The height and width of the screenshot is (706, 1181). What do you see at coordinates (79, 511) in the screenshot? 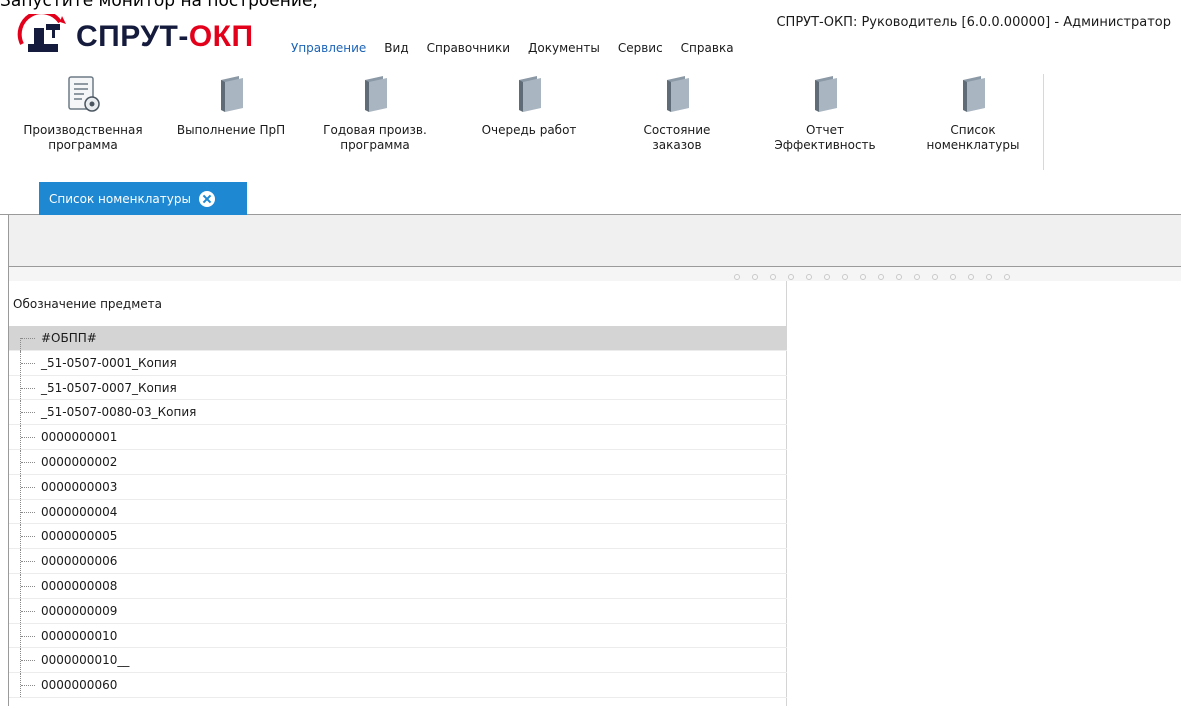
I see `tree-item-label: 0000000004` at bounding box center [79, 511].